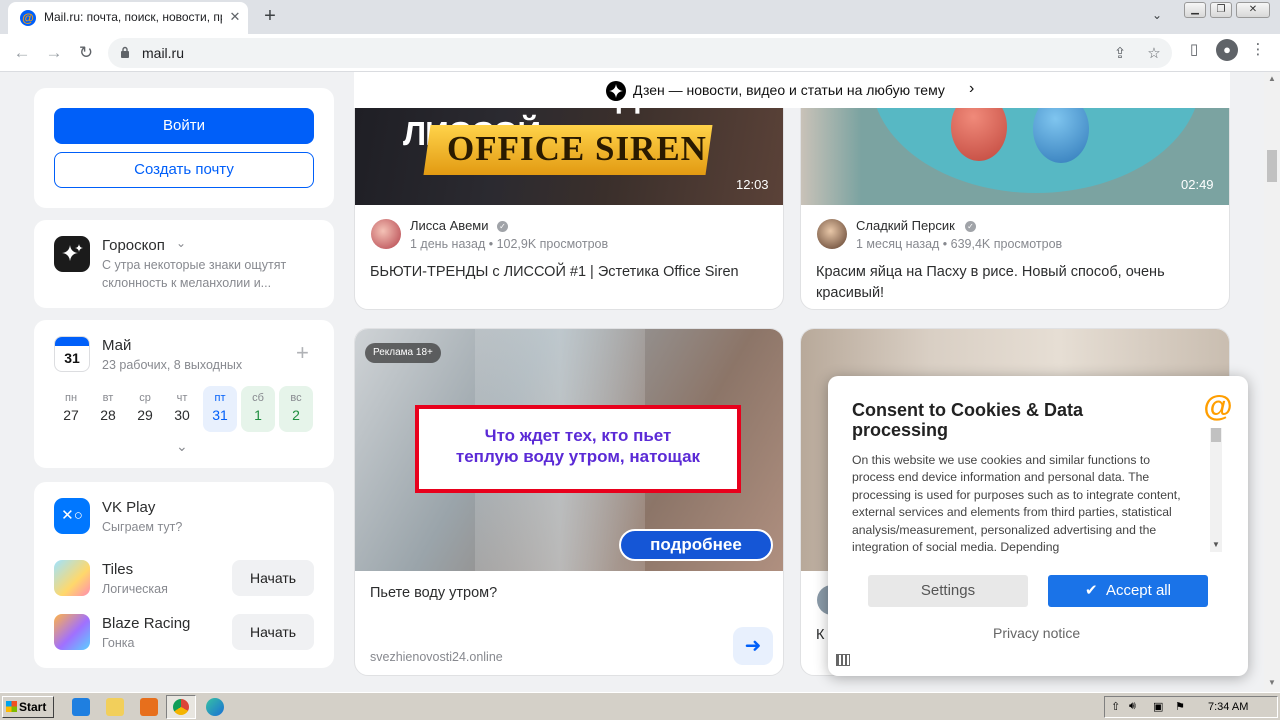 The width and height of the screenshot is (1280, 720). I want to click on author-name: Лисса Авеми, so click(449, 225).